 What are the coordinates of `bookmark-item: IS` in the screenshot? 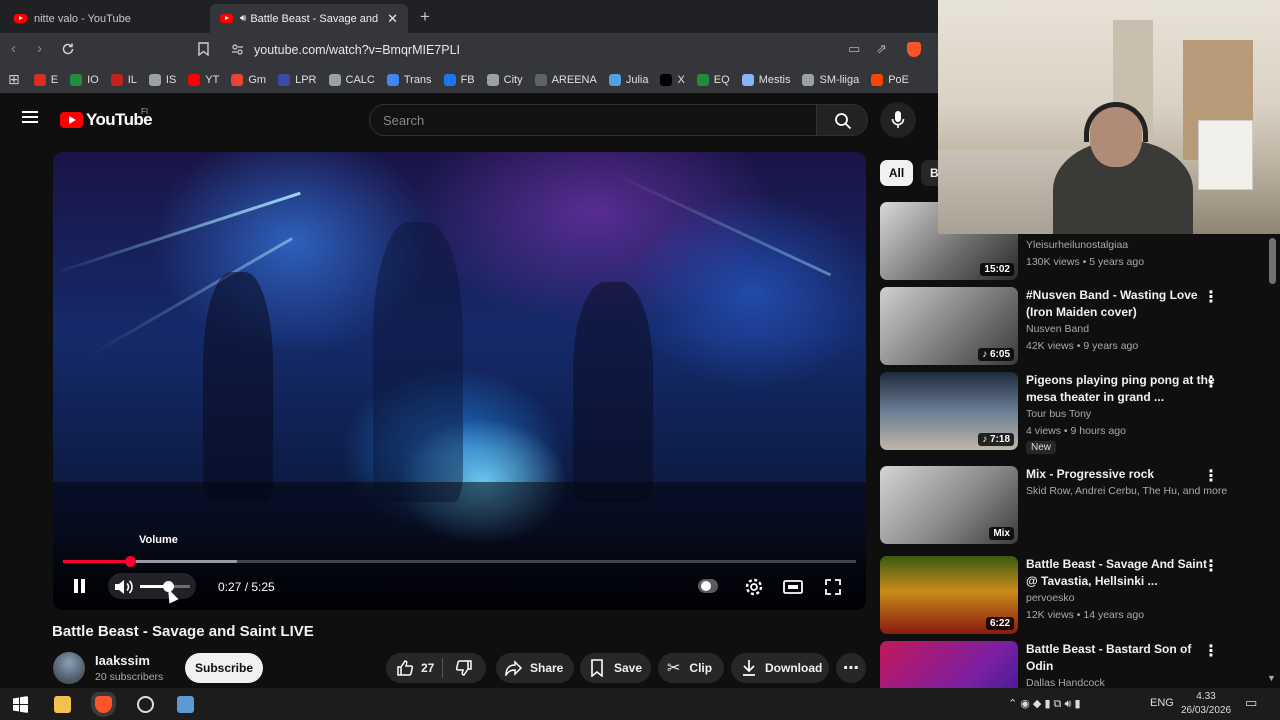 It's located at (162, 79).